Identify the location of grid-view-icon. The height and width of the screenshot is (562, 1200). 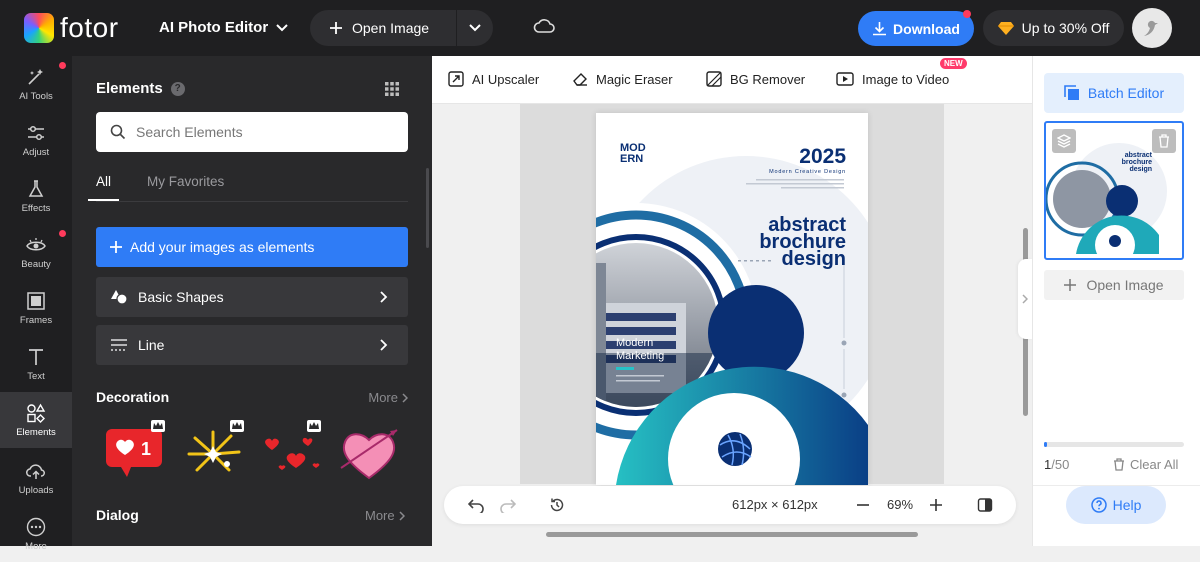
(392, 91).